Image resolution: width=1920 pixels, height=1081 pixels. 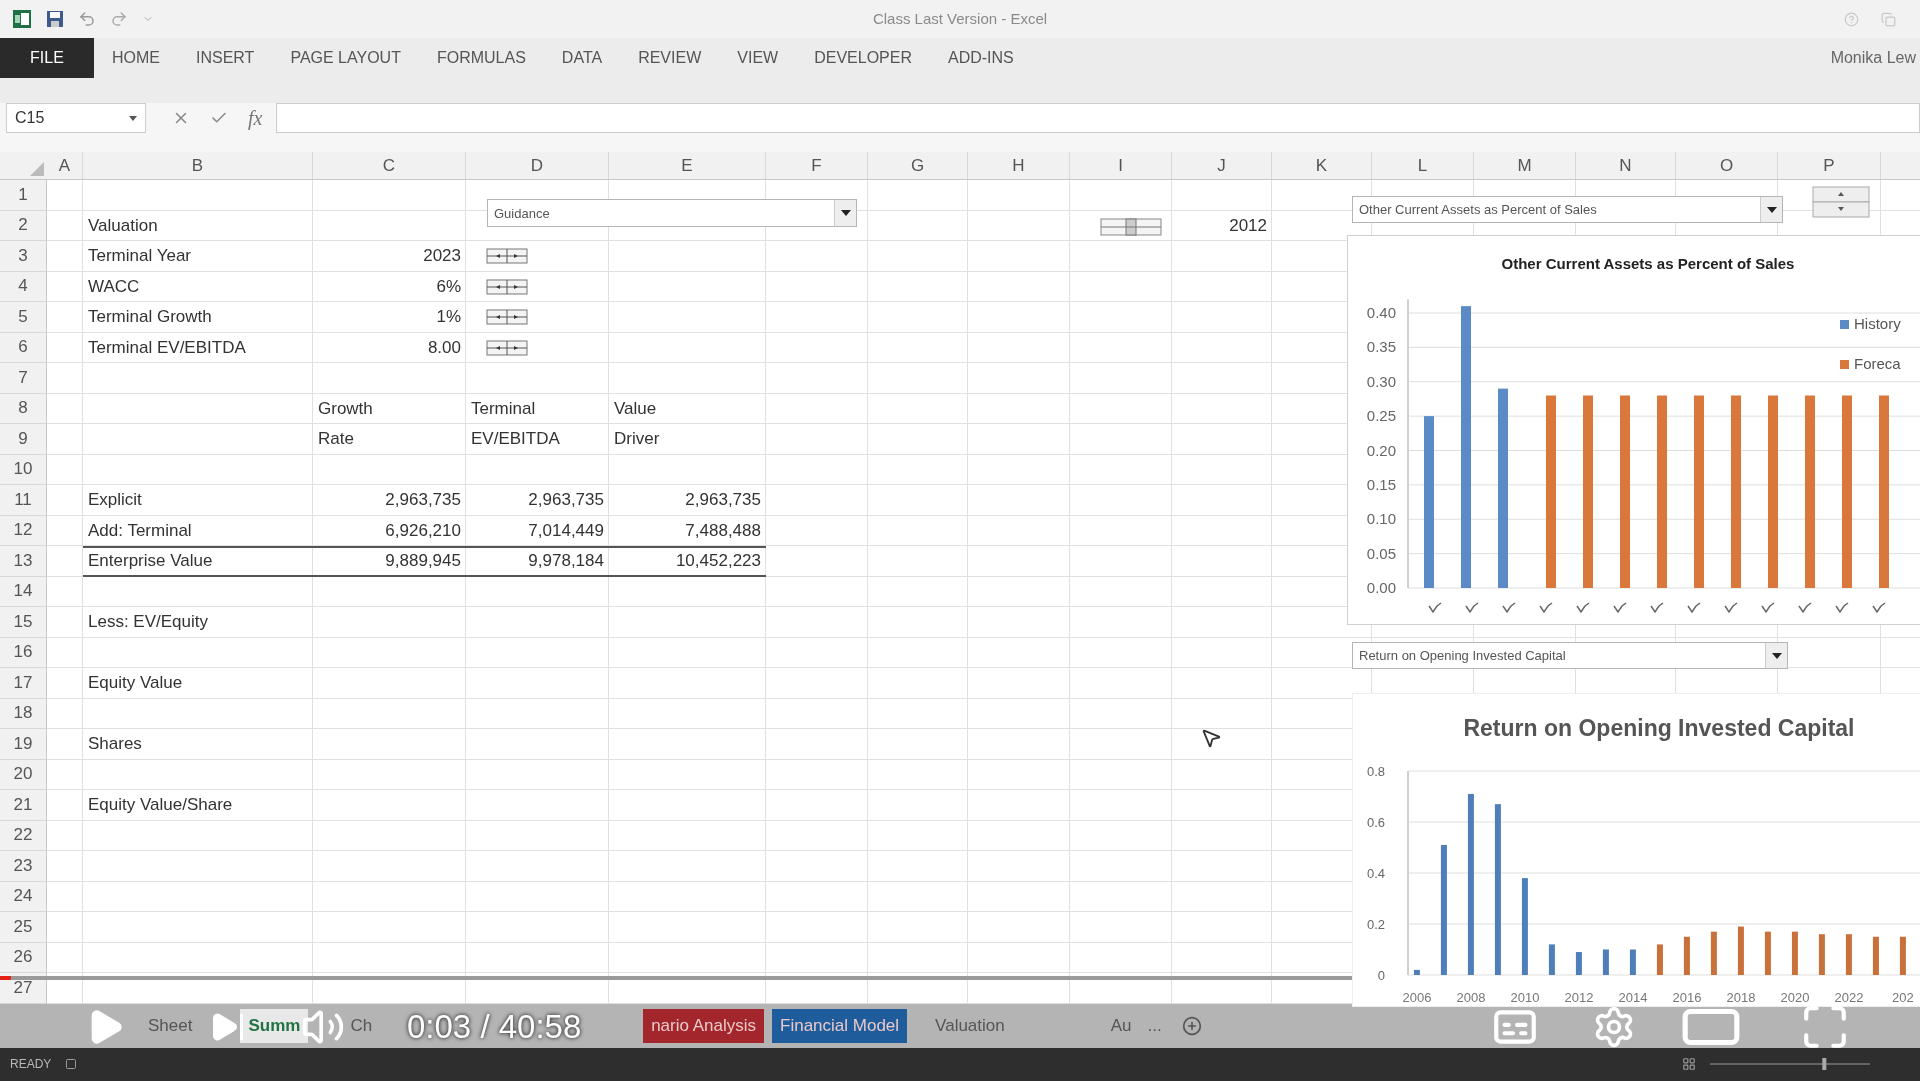 What do you see at coordinates (980, 58) in the screenshot?
I see `ribbon-tab: ADD-INS` at bounding box center [980, 58].